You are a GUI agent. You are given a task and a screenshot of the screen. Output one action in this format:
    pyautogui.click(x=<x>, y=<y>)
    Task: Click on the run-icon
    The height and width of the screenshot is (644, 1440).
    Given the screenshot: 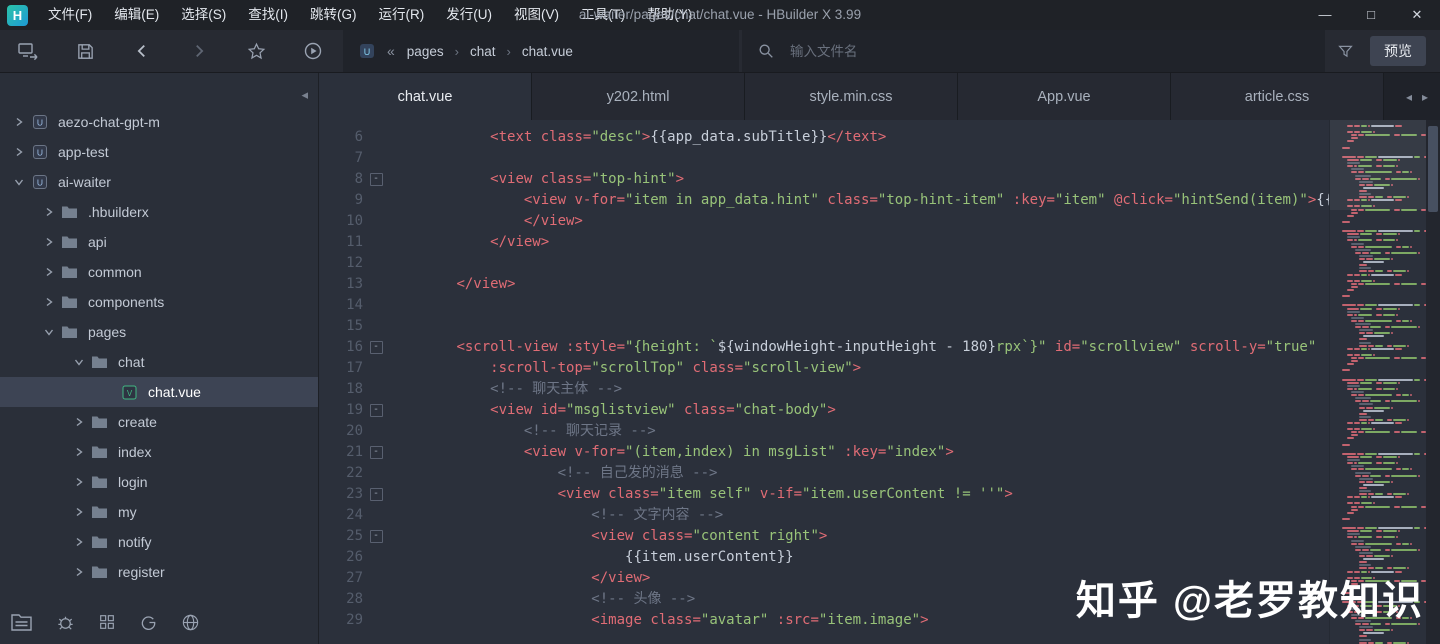 What is the action you would take?
    pyautogui.click(x=313, y=51)
    